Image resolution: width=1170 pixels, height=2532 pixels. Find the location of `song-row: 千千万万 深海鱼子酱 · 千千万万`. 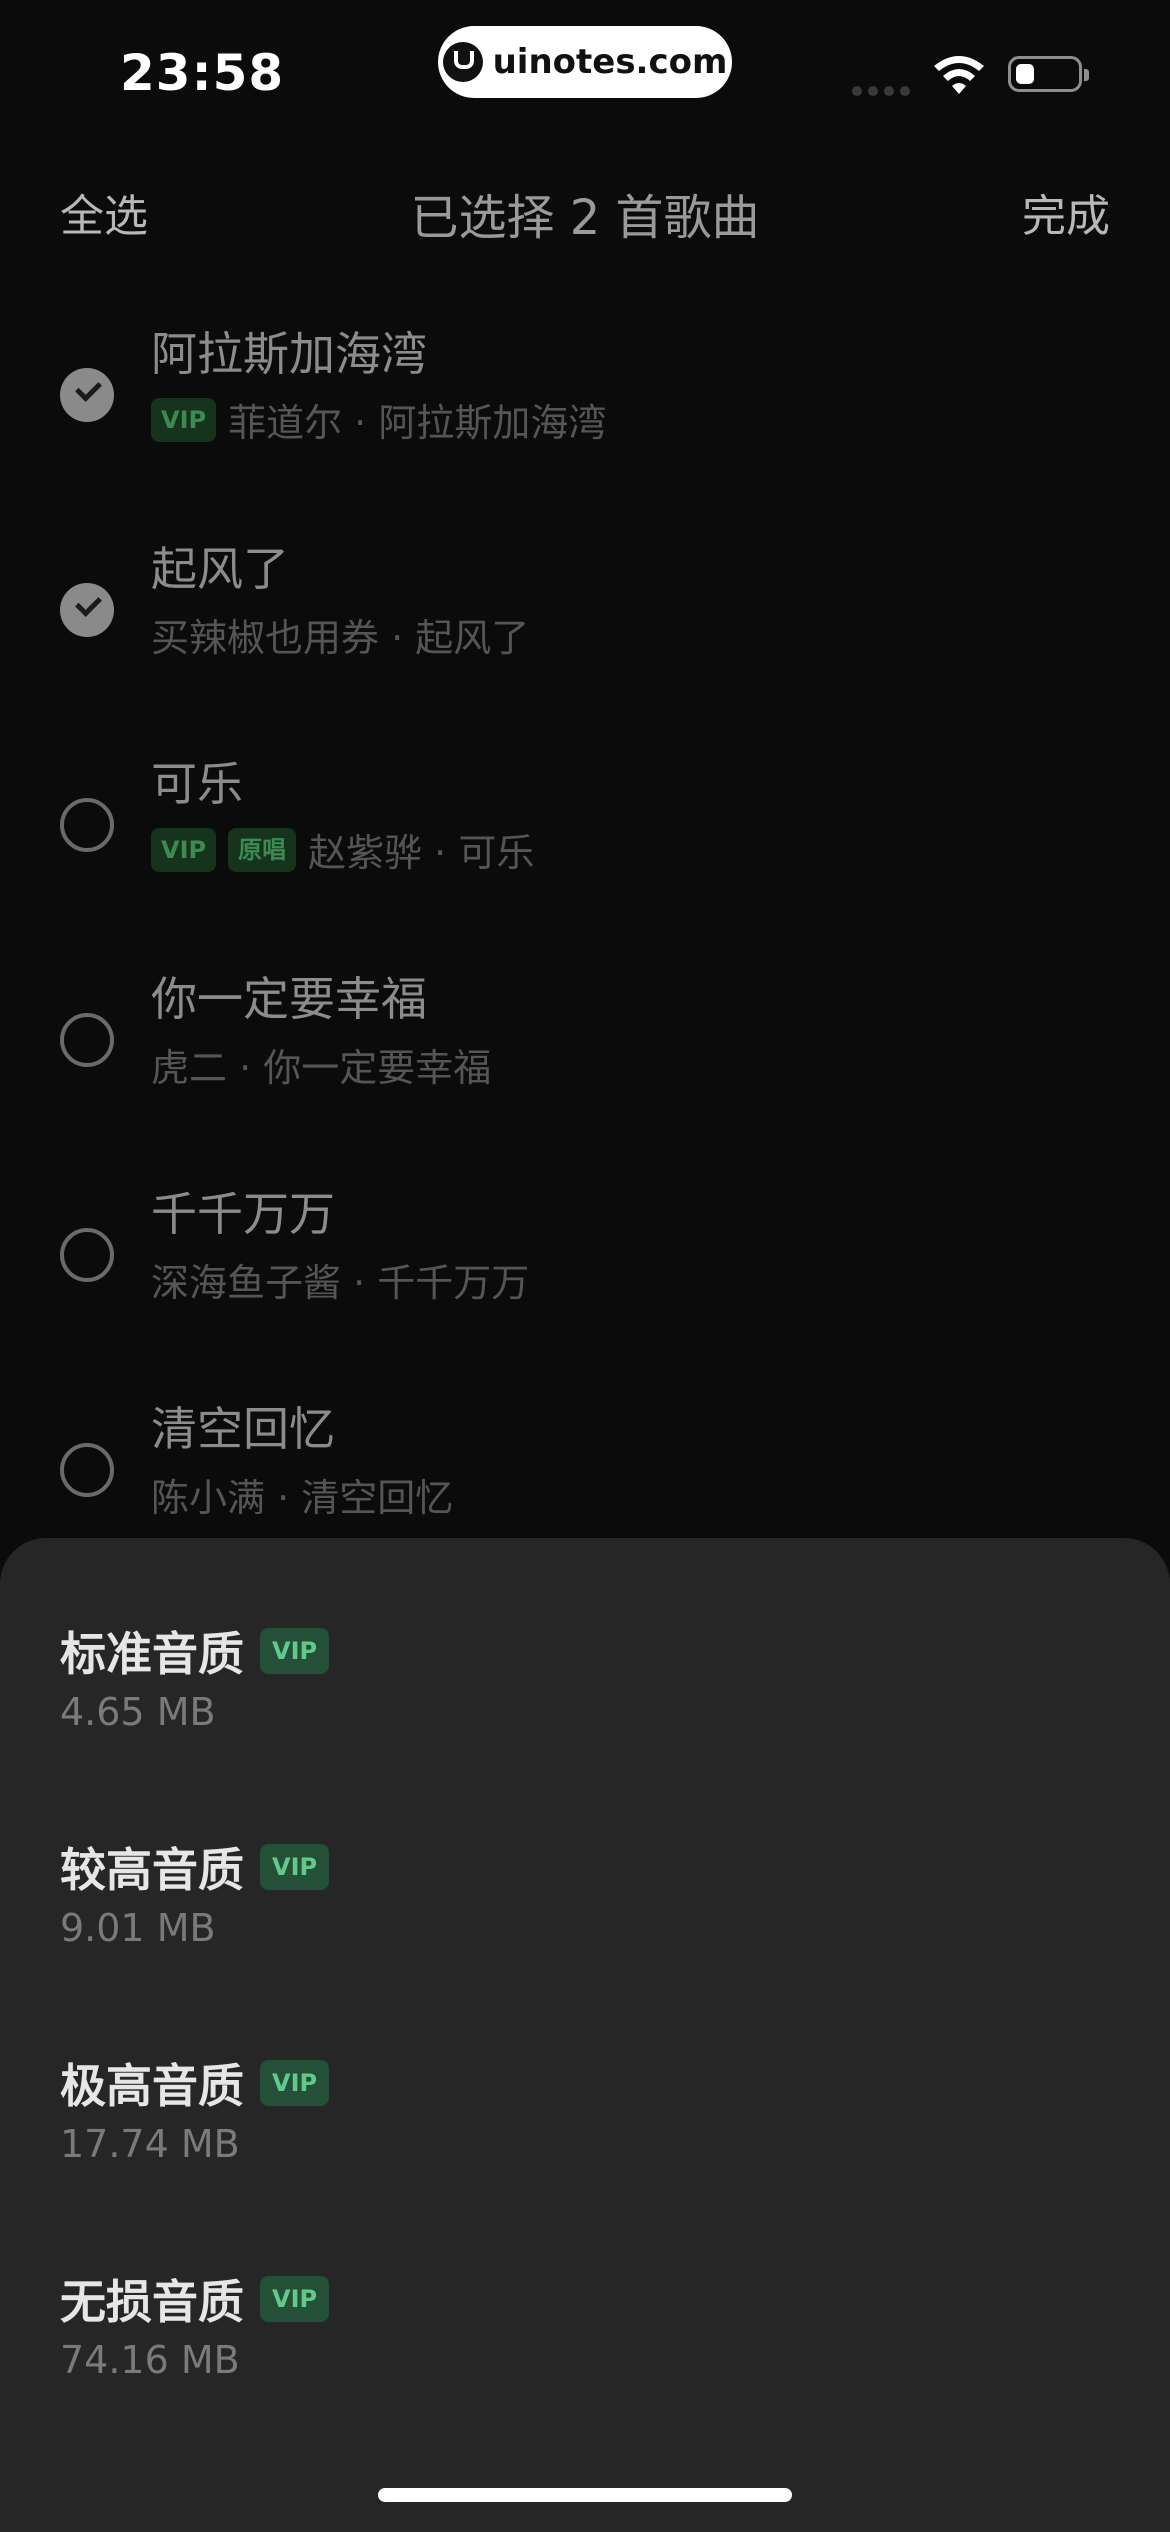

song-row: 千千万万 深海鱼子酱 · 千千万万 is located at coordinates (585, 1283).